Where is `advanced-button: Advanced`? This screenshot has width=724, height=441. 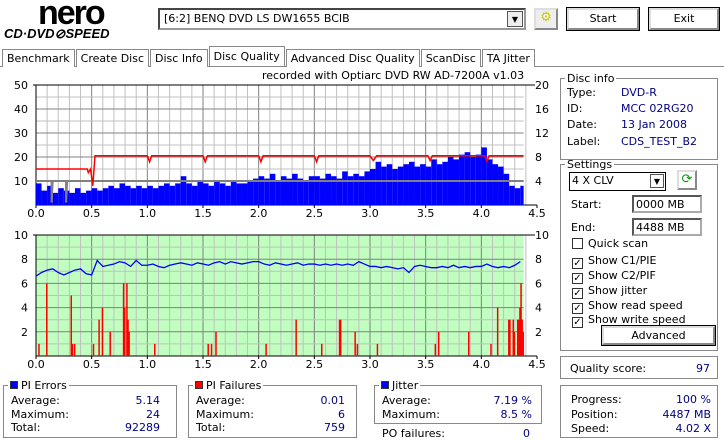
advanced-button: Advanced is located at coordinates (658, 335).